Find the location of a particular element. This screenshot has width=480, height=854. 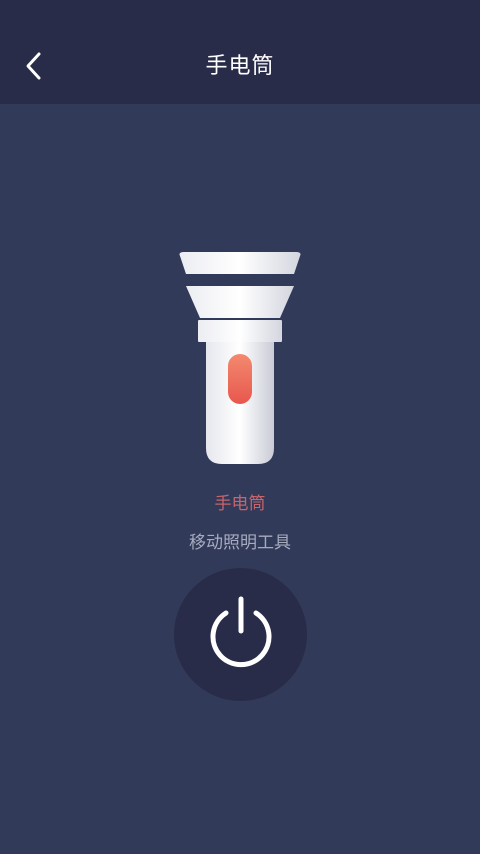

top-bar: 手电筒 is located at coordinates (240, 52).